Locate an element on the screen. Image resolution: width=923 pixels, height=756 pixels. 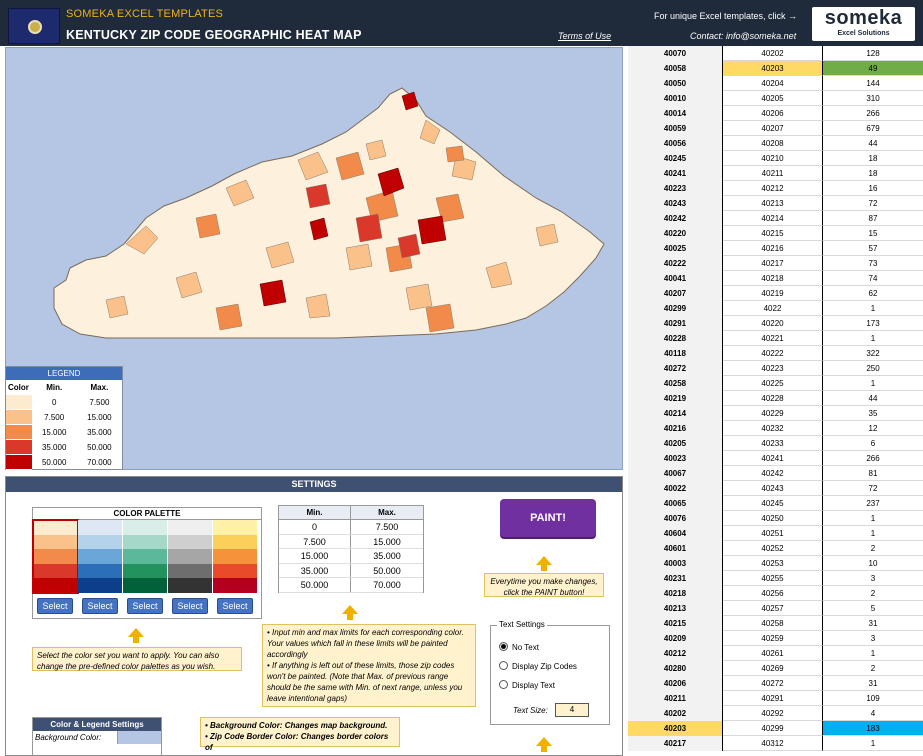
table-cell-zip: 40203 is located at coordinates (675, 728).